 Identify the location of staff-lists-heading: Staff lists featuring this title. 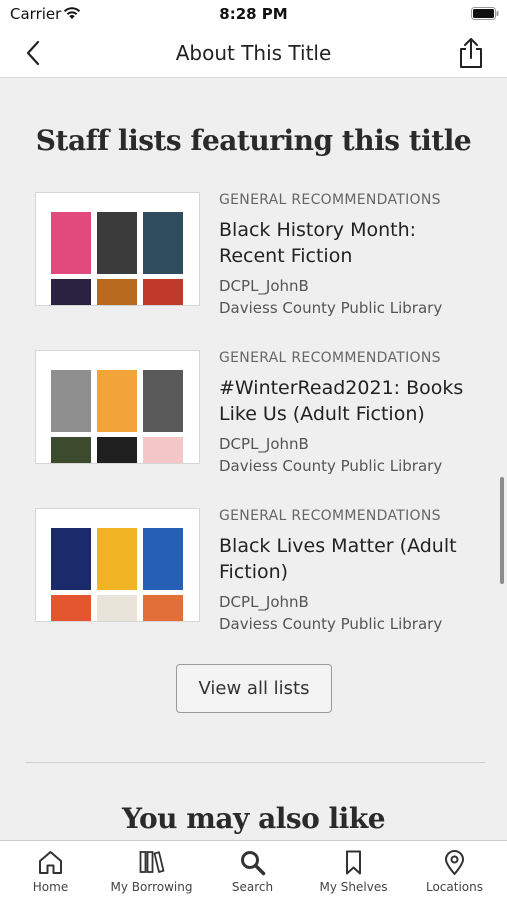
(253, 140).